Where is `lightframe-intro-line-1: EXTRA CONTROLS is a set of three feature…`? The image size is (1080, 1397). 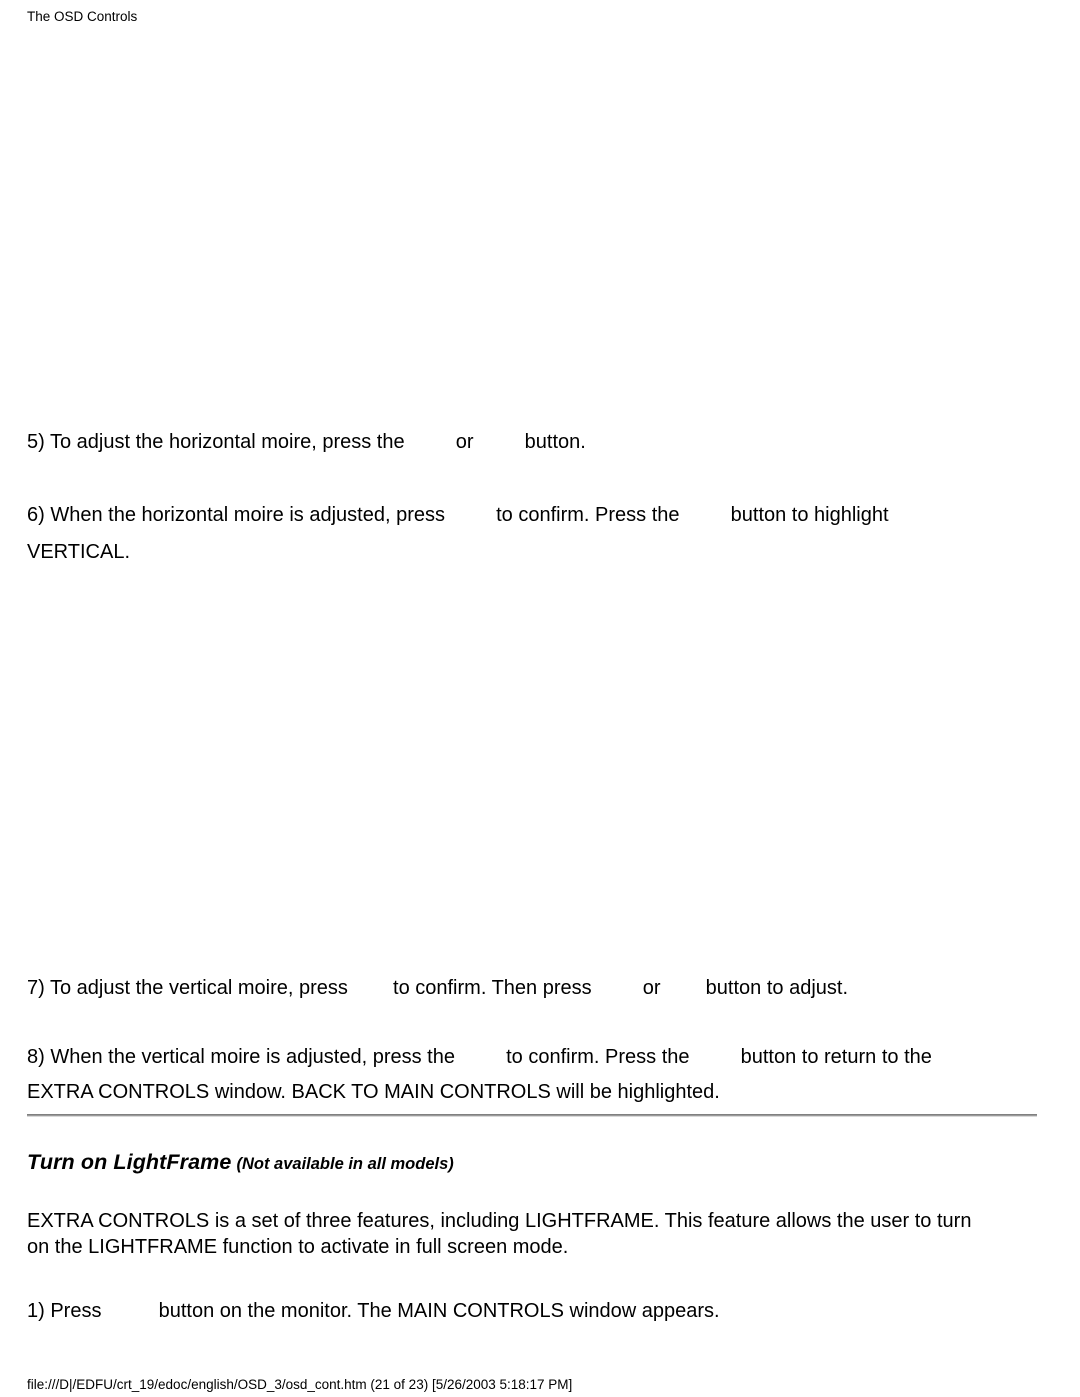
lightframe-intro-line-1: EXTRA CONTROLS is a set of three feature… is located at coordinates (499, 1221).